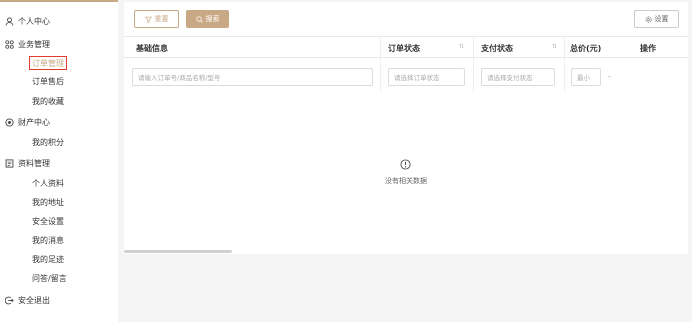 The width and height of the screenshot is (692, 322). I want to click on horizontal-scrollbar, so click(178, 251).